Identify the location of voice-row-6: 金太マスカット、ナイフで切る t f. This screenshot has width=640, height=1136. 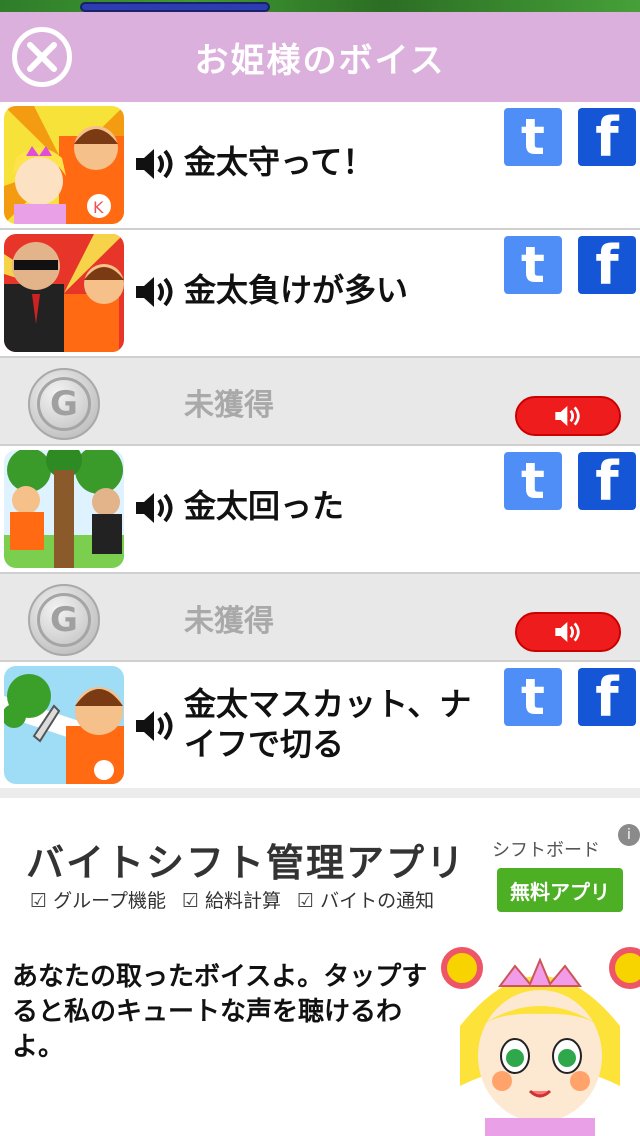
(320, 726).